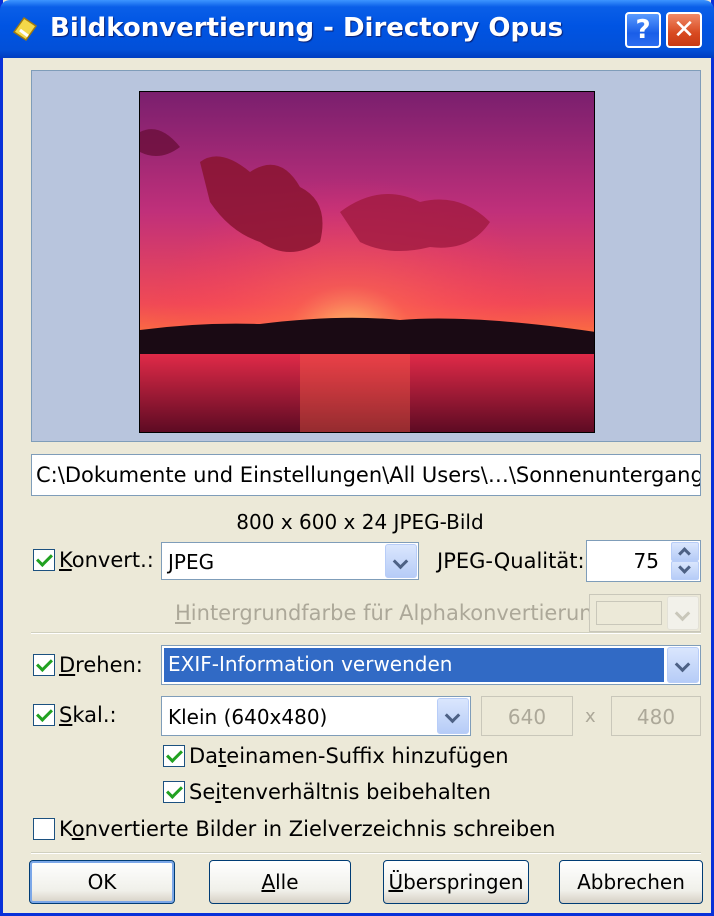 The width and height of the screenshot is (714, 916). Describe the element at coordinates (340, 792) in the screenshot. I see `aspect-ratio-label: Seitenverhältnis beibehalten` at that location.